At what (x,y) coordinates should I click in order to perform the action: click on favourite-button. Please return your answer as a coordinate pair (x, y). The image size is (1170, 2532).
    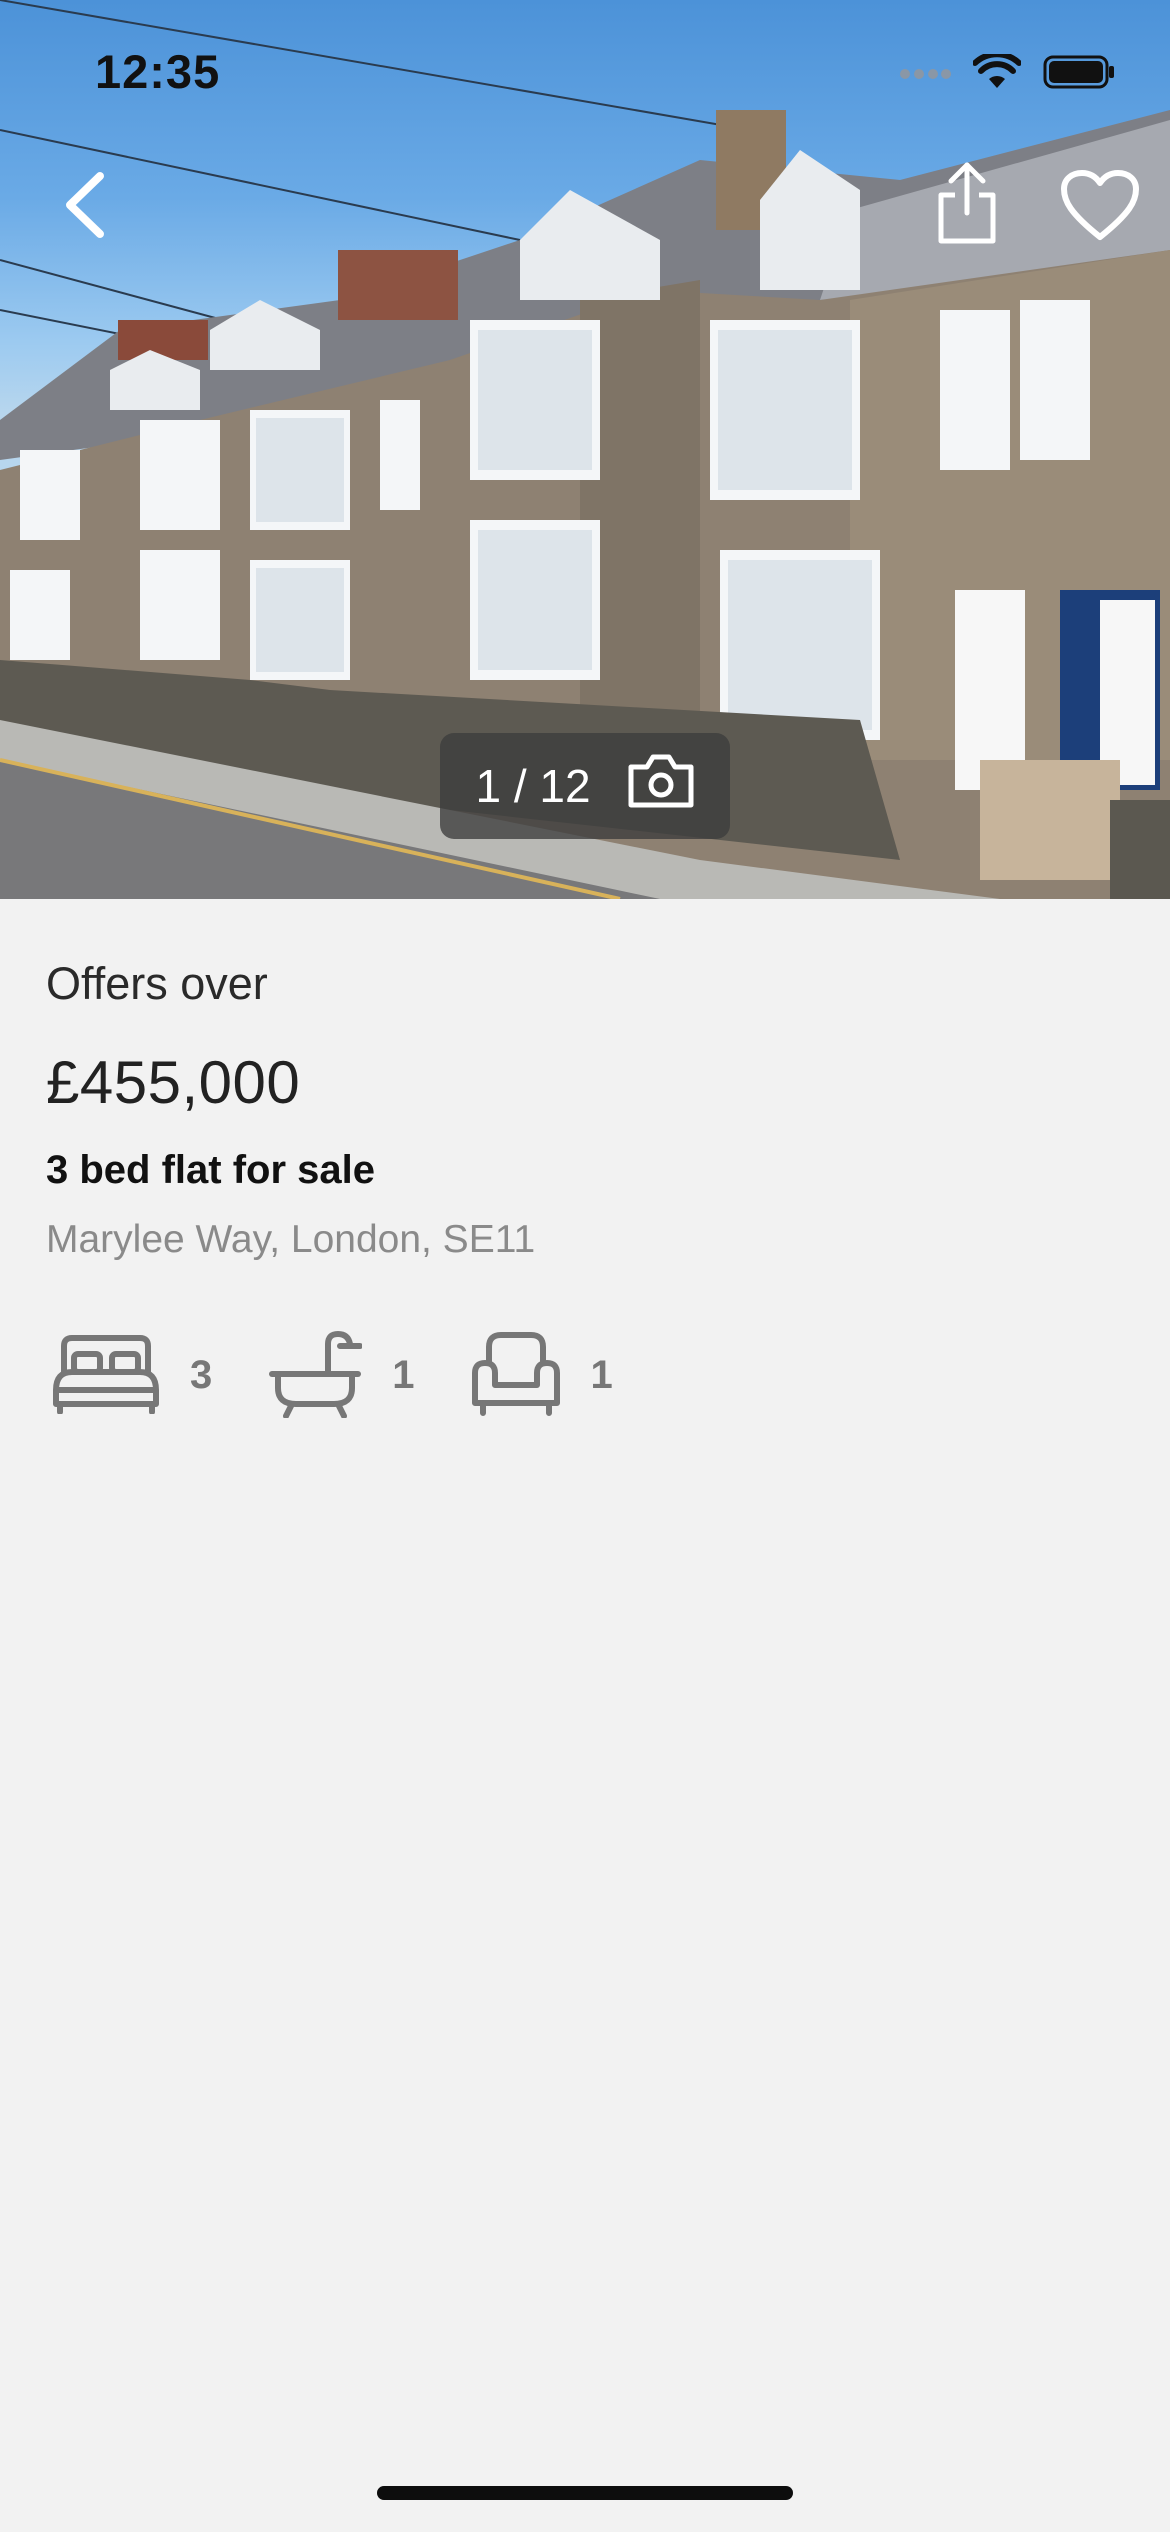
    Looking at the image, I should click on (1100, 207).